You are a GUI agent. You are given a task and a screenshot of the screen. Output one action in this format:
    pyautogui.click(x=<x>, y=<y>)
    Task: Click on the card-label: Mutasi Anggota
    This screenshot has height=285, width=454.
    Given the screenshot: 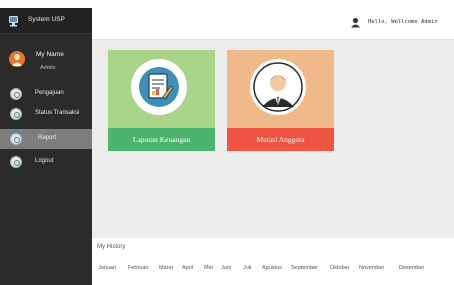 What is the action you would take?
    pyautogui.click(x=280, y=139)
    